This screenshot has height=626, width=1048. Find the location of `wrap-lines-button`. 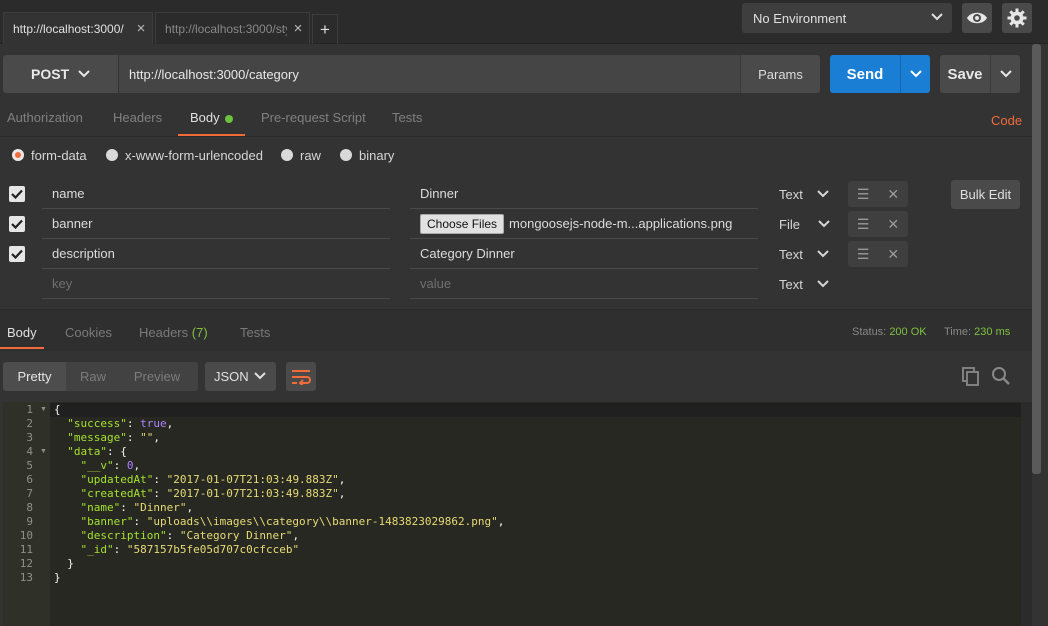

wrap-lines-button is located at coordinates (301, 376).